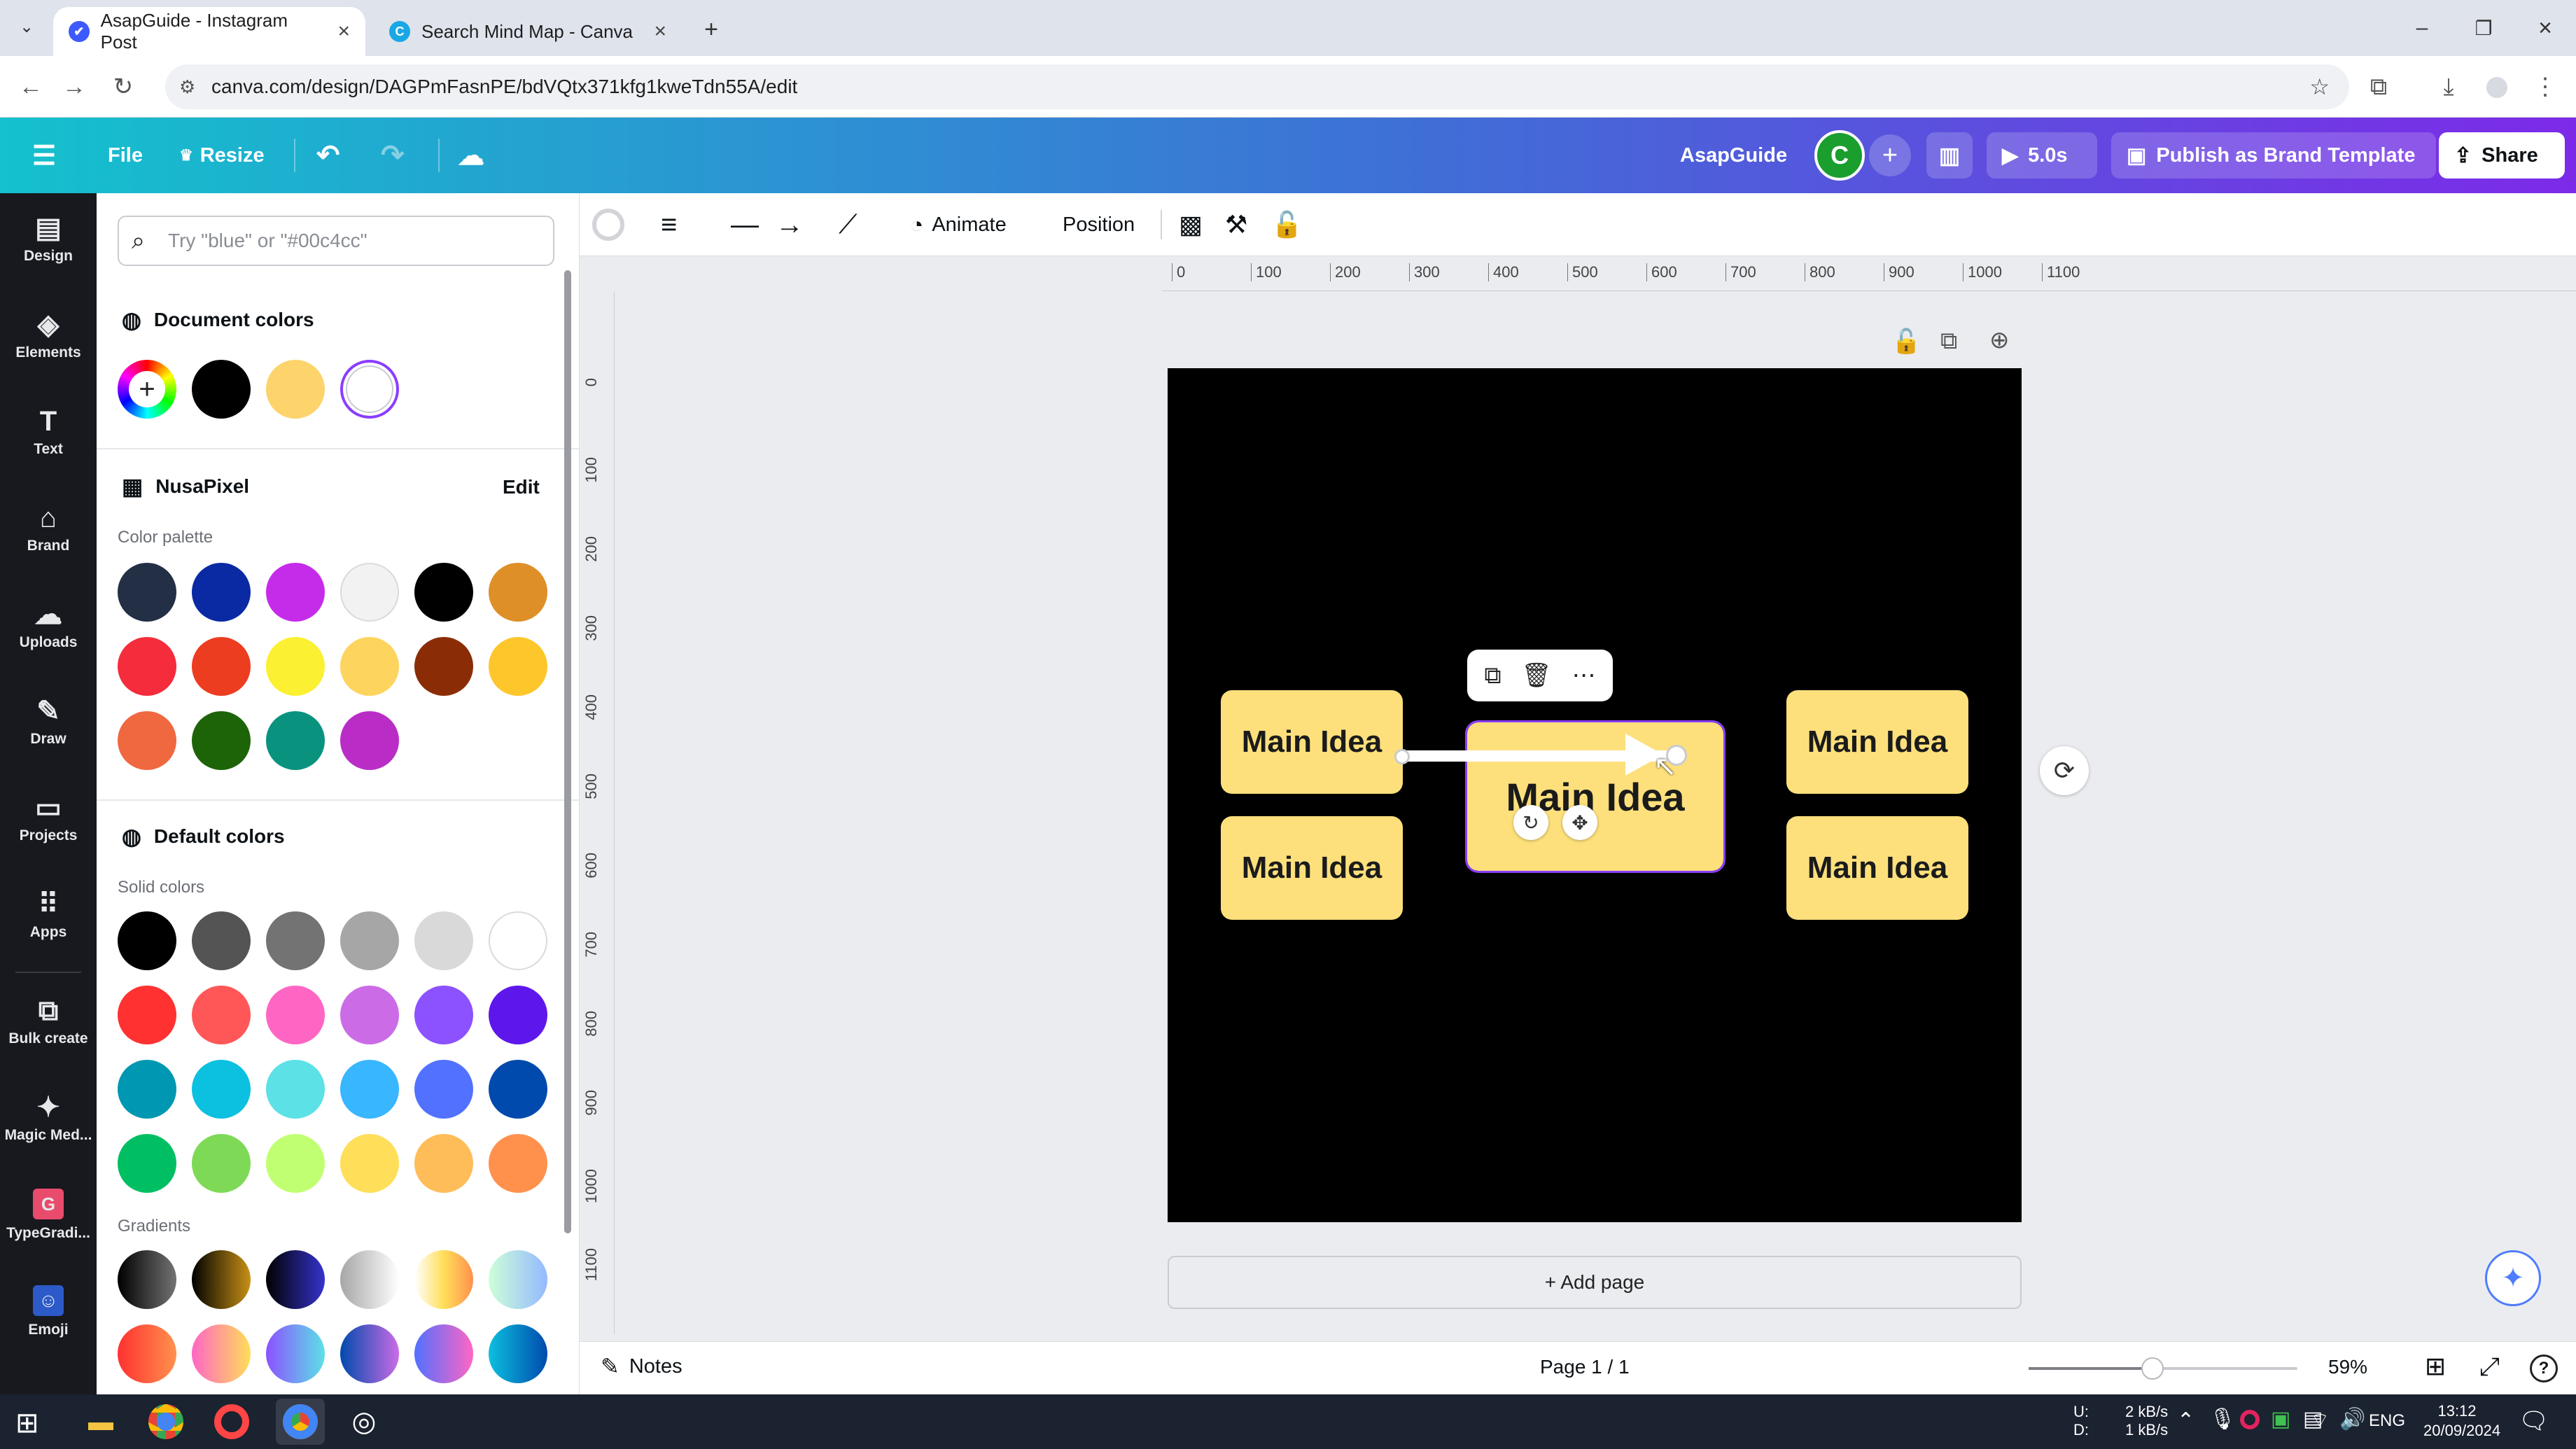 This screenshot has height=1449, width=2576. Describe the element at coordinates (2448, 87) in the screenshot. I see `download-icon: ⤓` at that location.